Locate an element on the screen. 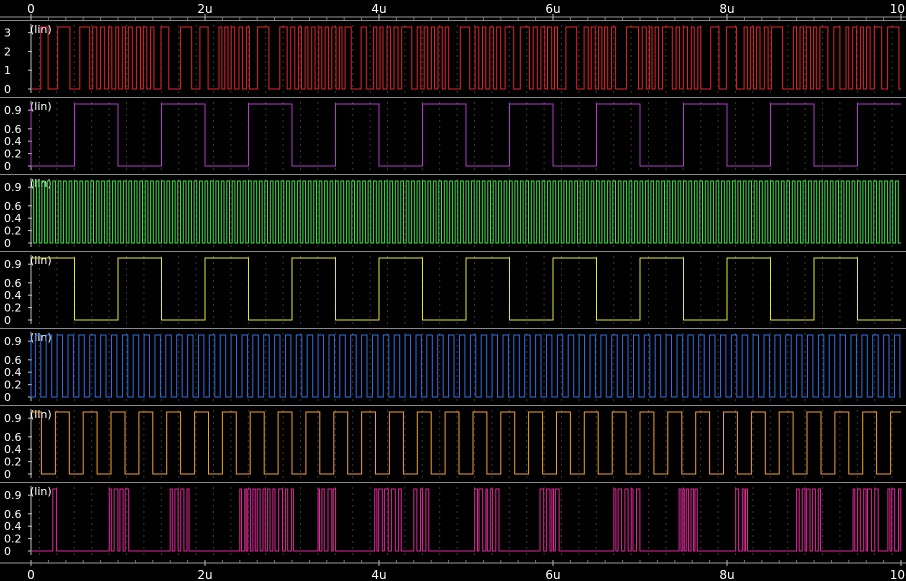 This screenshot has width=906, height=581. top-axis-tick-label: 8u is located at coordinates (726, 9).